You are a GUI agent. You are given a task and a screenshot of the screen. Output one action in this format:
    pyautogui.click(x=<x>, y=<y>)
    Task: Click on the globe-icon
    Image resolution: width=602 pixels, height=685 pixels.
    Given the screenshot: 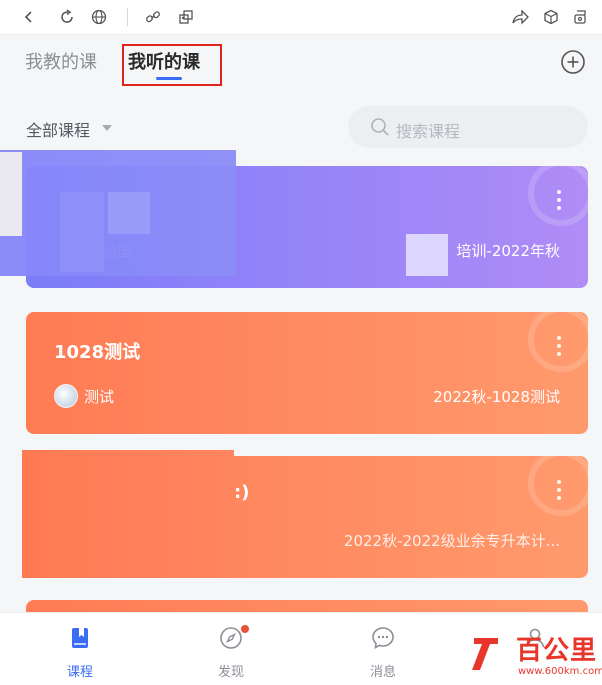 What is the action you would take?
    pyautogui.click(x=99, y=17)
    